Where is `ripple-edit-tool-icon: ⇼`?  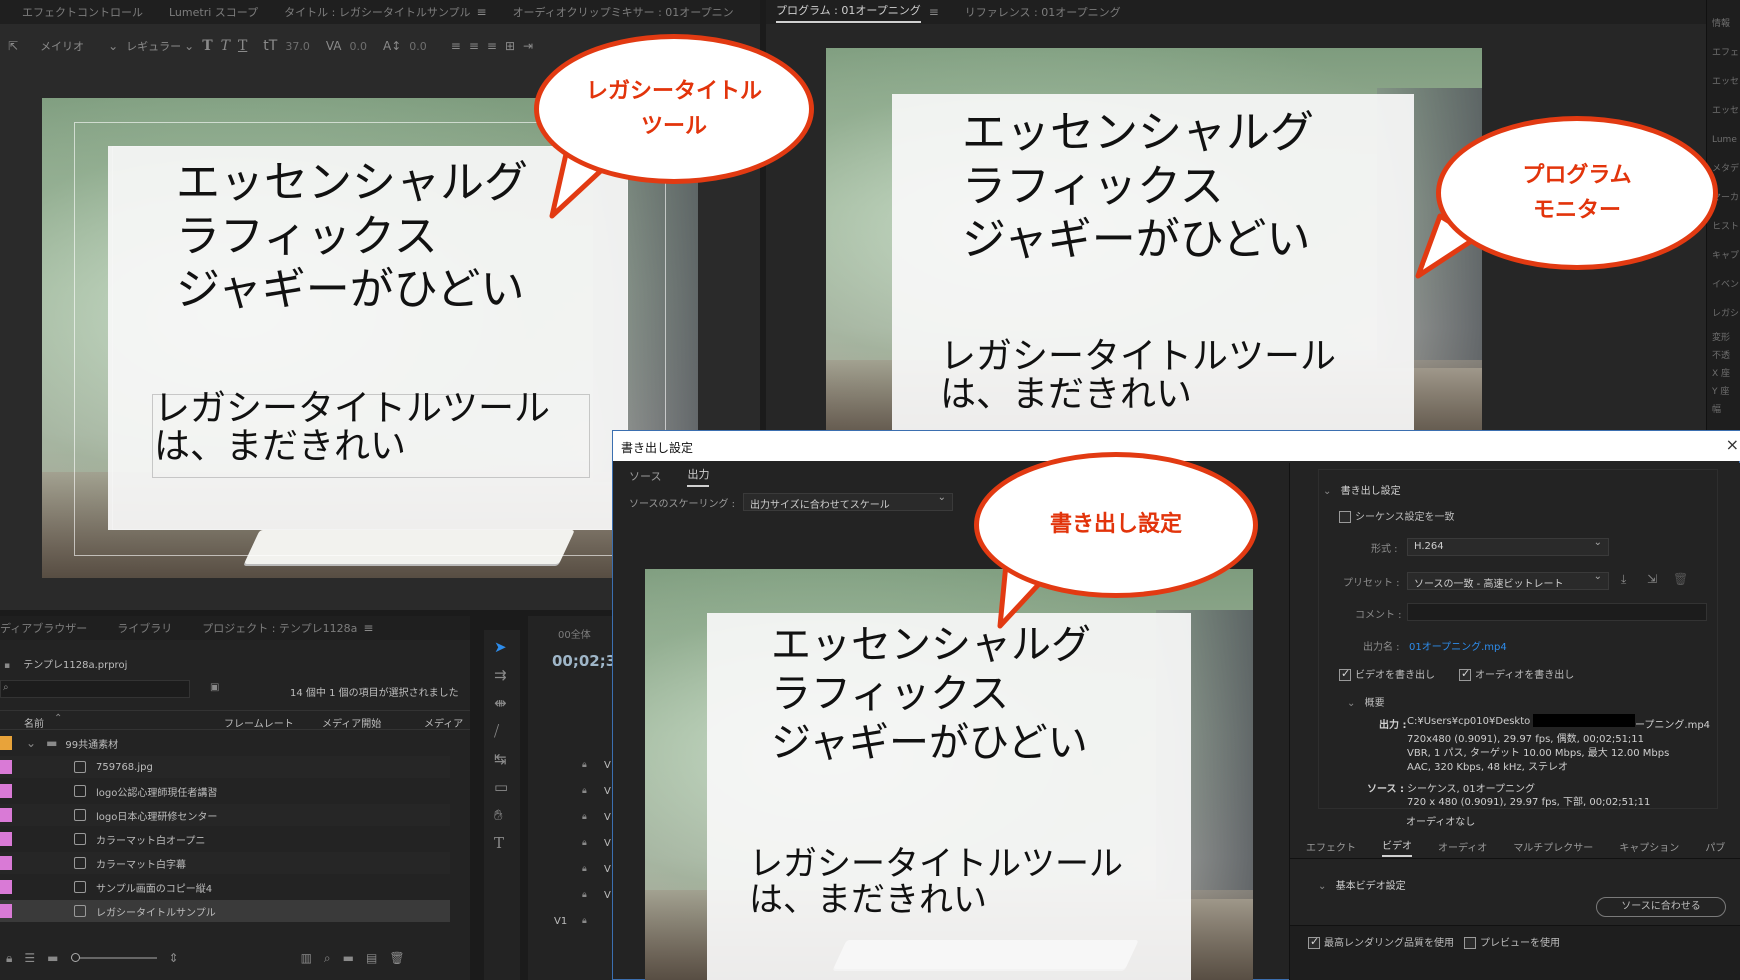
ripple-edit-tool-icon: ⇼ is located at coordinates (501, 703).